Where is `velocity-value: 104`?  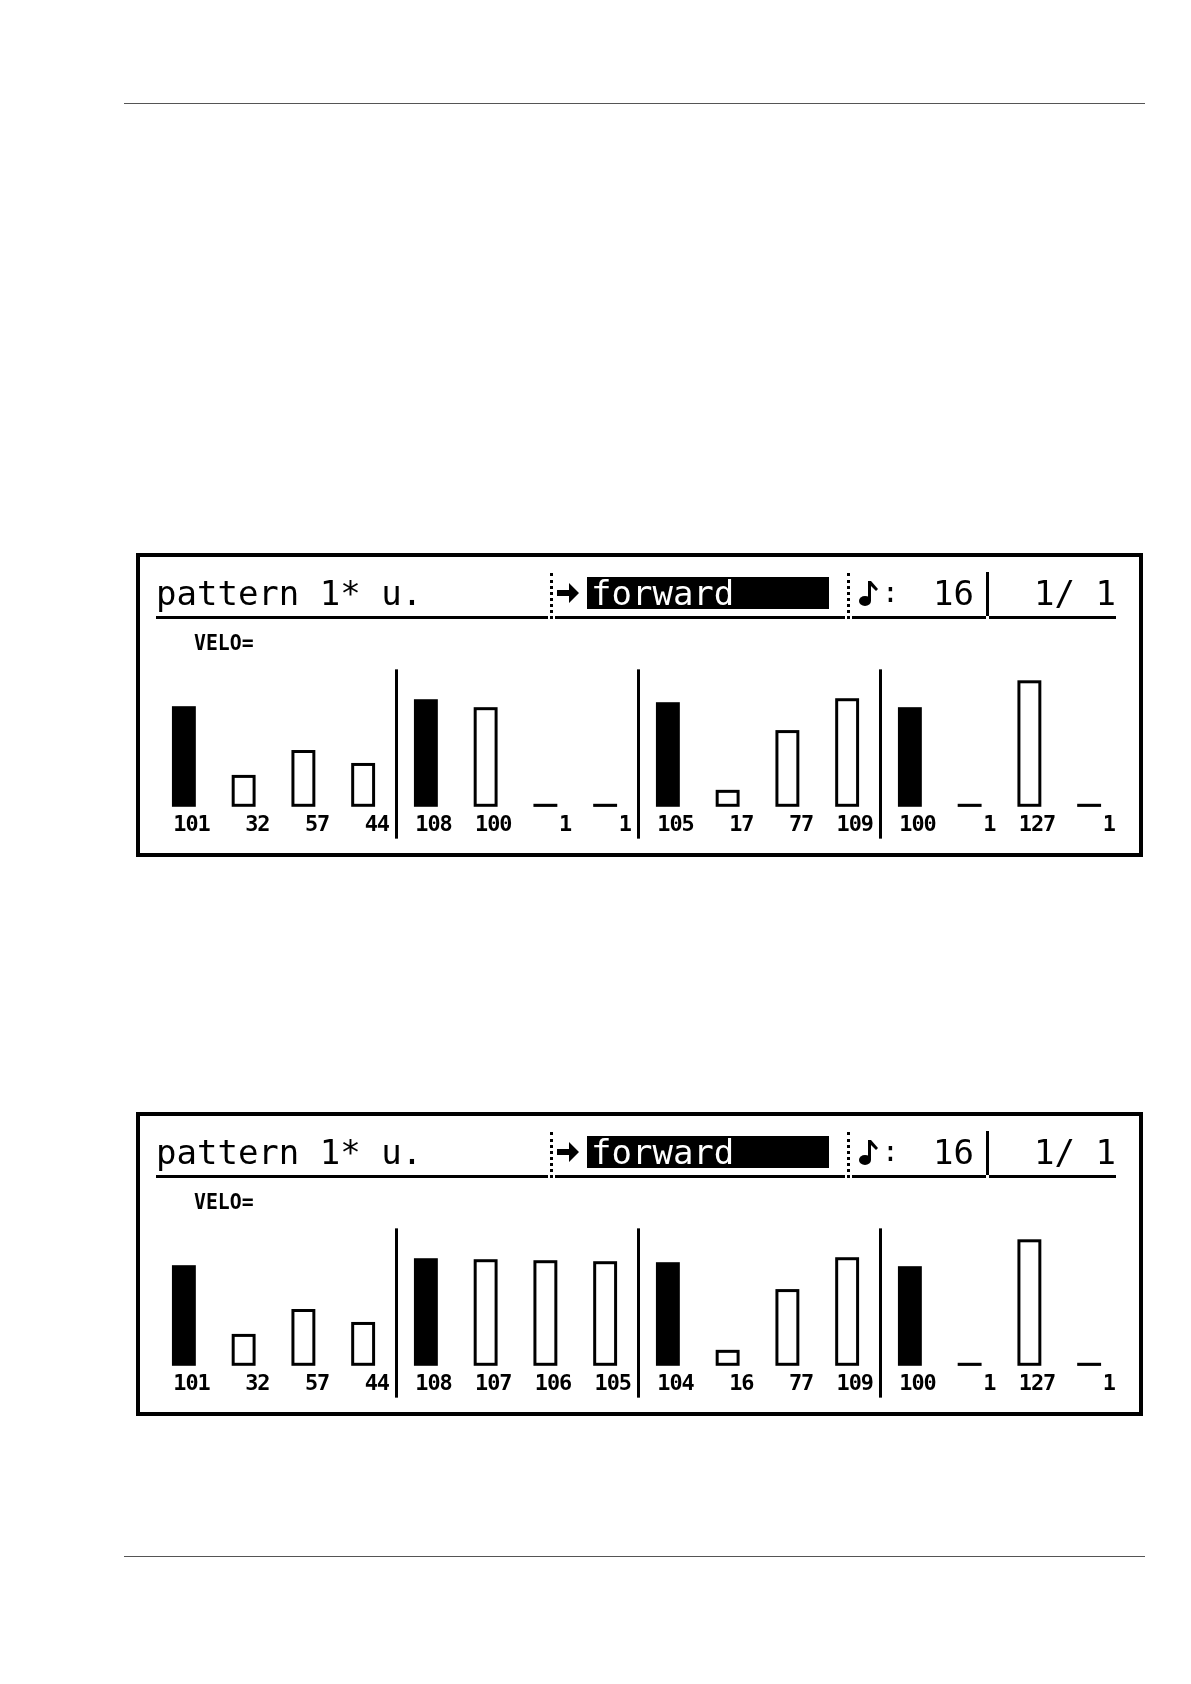
velocity-value: 104 is located at coordinates (675, 1382).